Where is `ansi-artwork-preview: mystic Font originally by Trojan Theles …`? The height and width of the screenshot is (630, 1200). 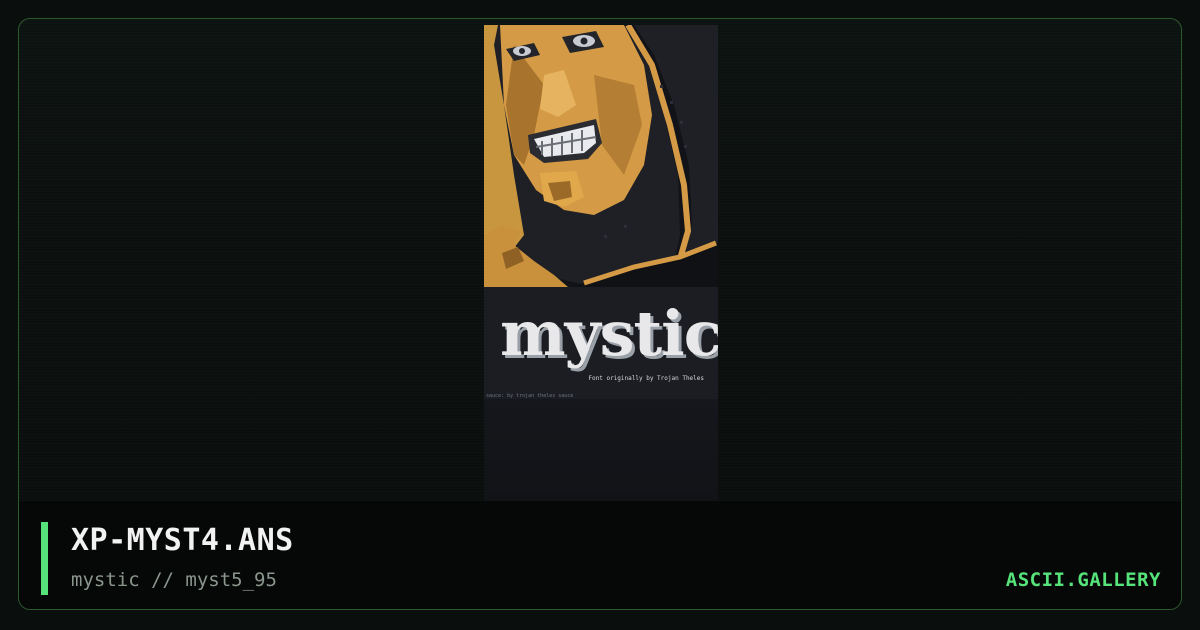
ansi-artwork-preview: mystic Font originally by Trojan Theles … is located at coordinates (601, 263).